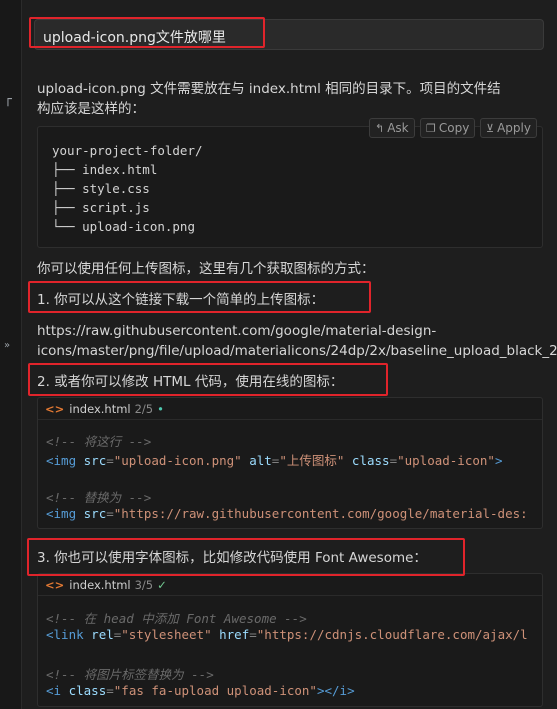 The width and height of the screenshot is (557, 709). I want to click on copy-label: Copy, so click(454, 128).